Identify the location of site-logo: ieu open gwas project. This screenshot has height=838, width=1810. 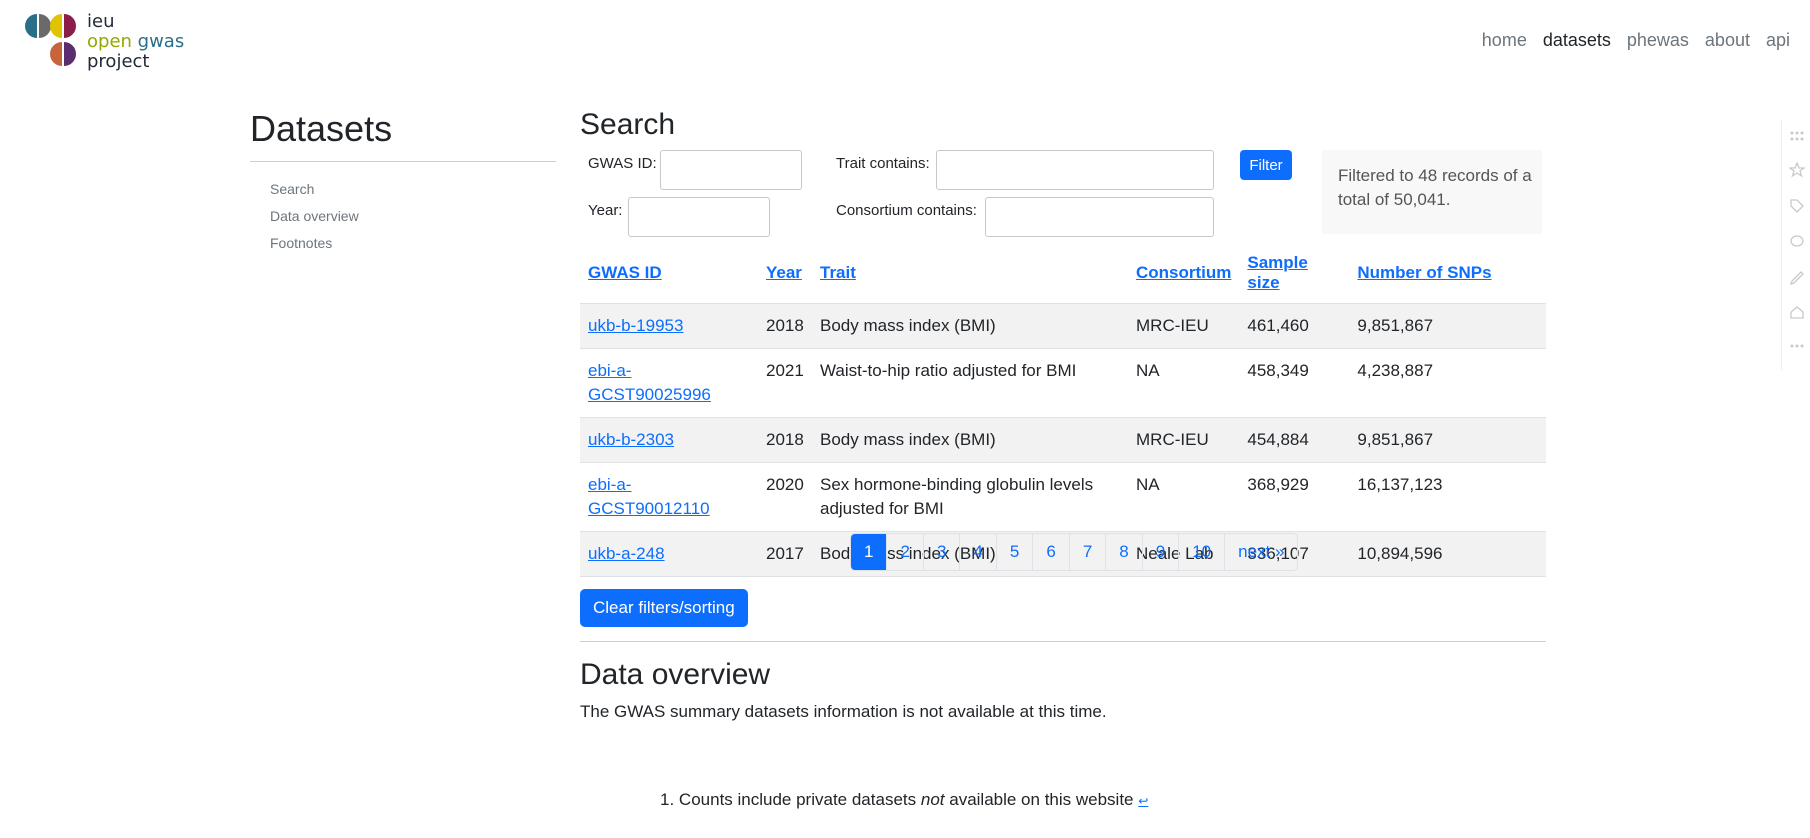
(109, 42).